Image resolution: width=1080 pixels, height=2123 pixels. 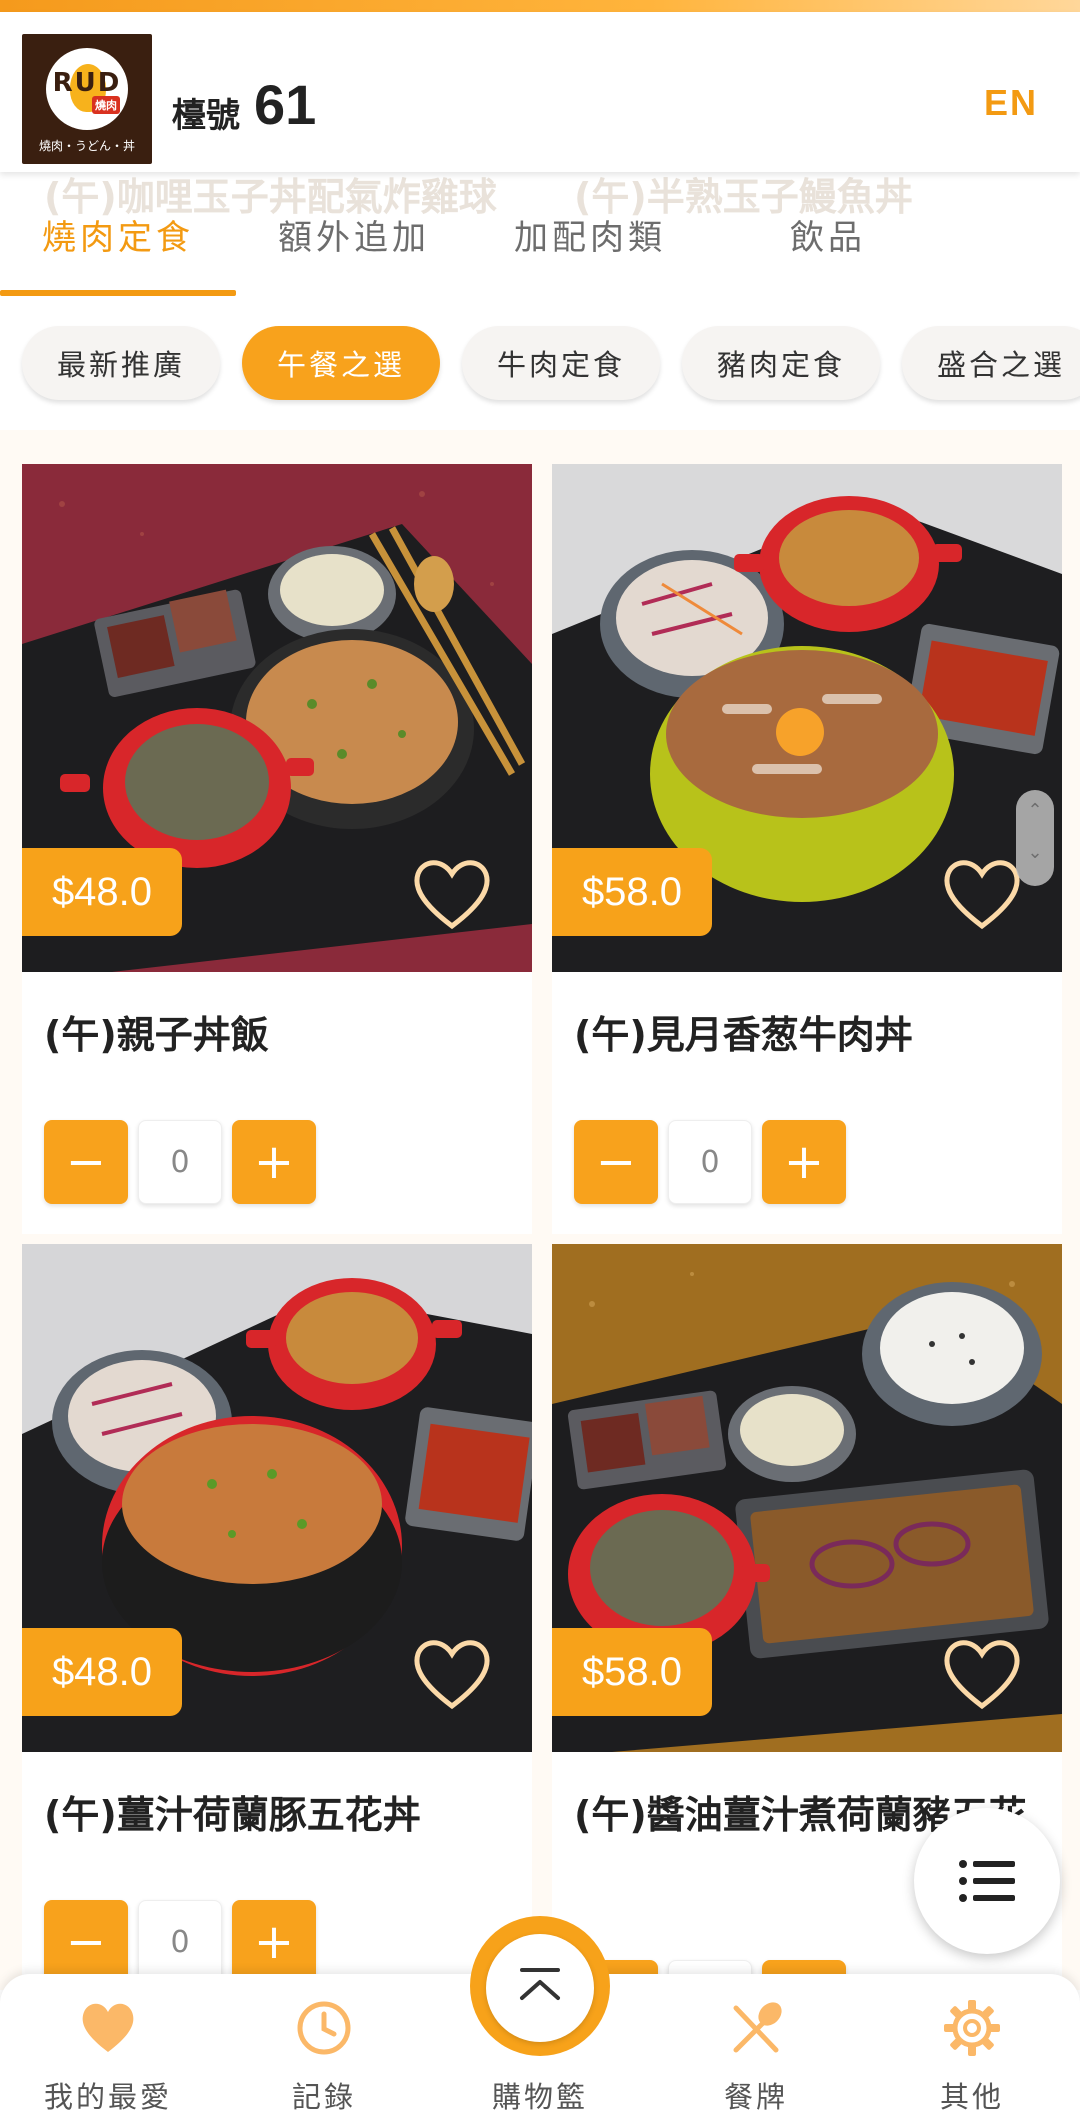 What do you see at coordinates (972, 2028) in the screenshot?
I see `gear-icon` at bounding box center [972, 2028].